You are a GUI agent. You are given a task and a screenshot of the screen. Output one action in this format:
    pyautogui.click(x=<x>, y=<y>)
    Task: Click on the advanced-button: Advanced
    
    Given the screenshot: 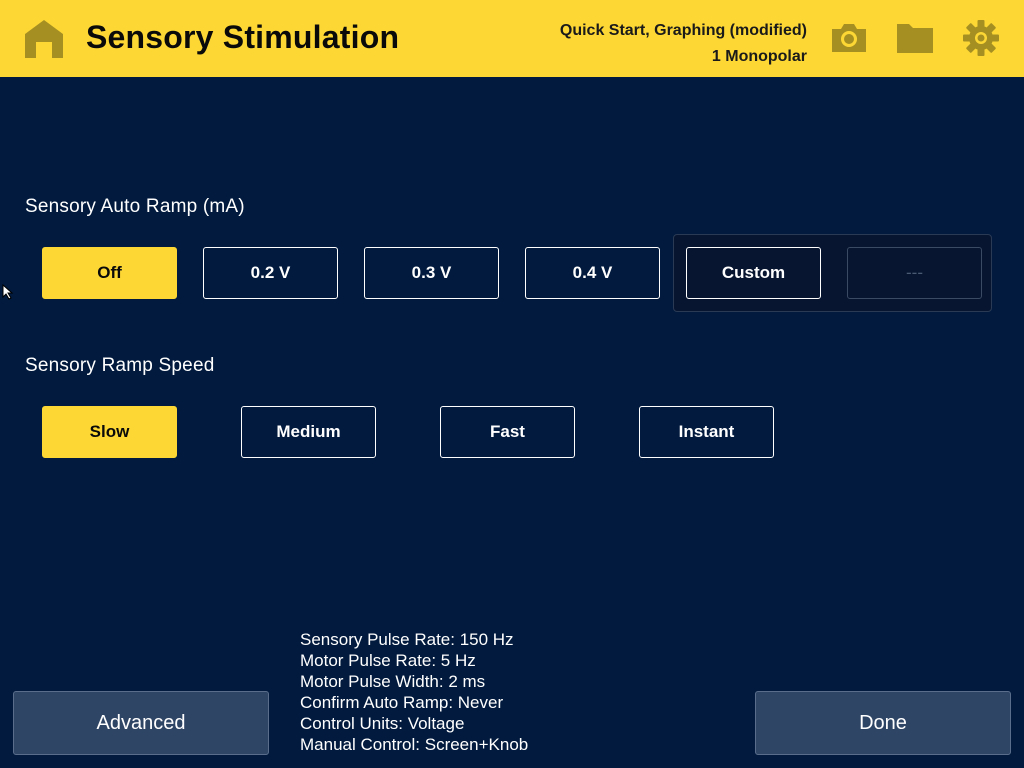 What is the action you would take?
    pyautogui.click(x=141, y=723)
    